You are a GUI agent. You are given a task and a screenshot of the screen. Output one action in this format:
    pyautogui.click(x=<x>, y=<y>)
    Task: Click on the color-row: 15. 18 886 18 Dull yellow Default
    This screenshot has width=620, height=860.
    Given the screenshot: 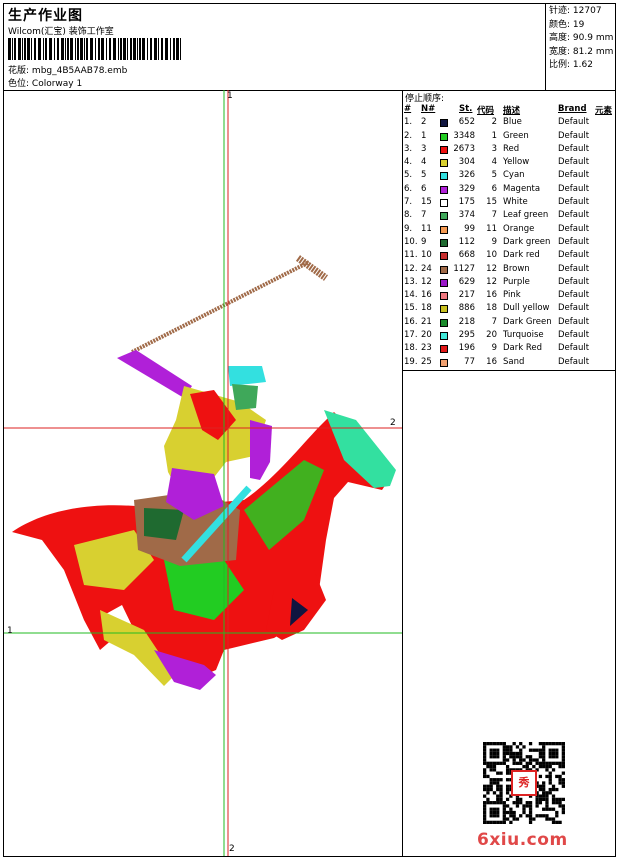 What is the action you would take?
    pyautogui.click(x=509, y=309)
    